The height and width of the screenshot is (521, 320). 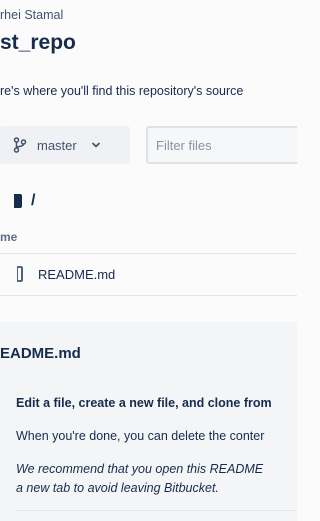 I want to click on breadcrumb: /, so click(x=17, y=201).